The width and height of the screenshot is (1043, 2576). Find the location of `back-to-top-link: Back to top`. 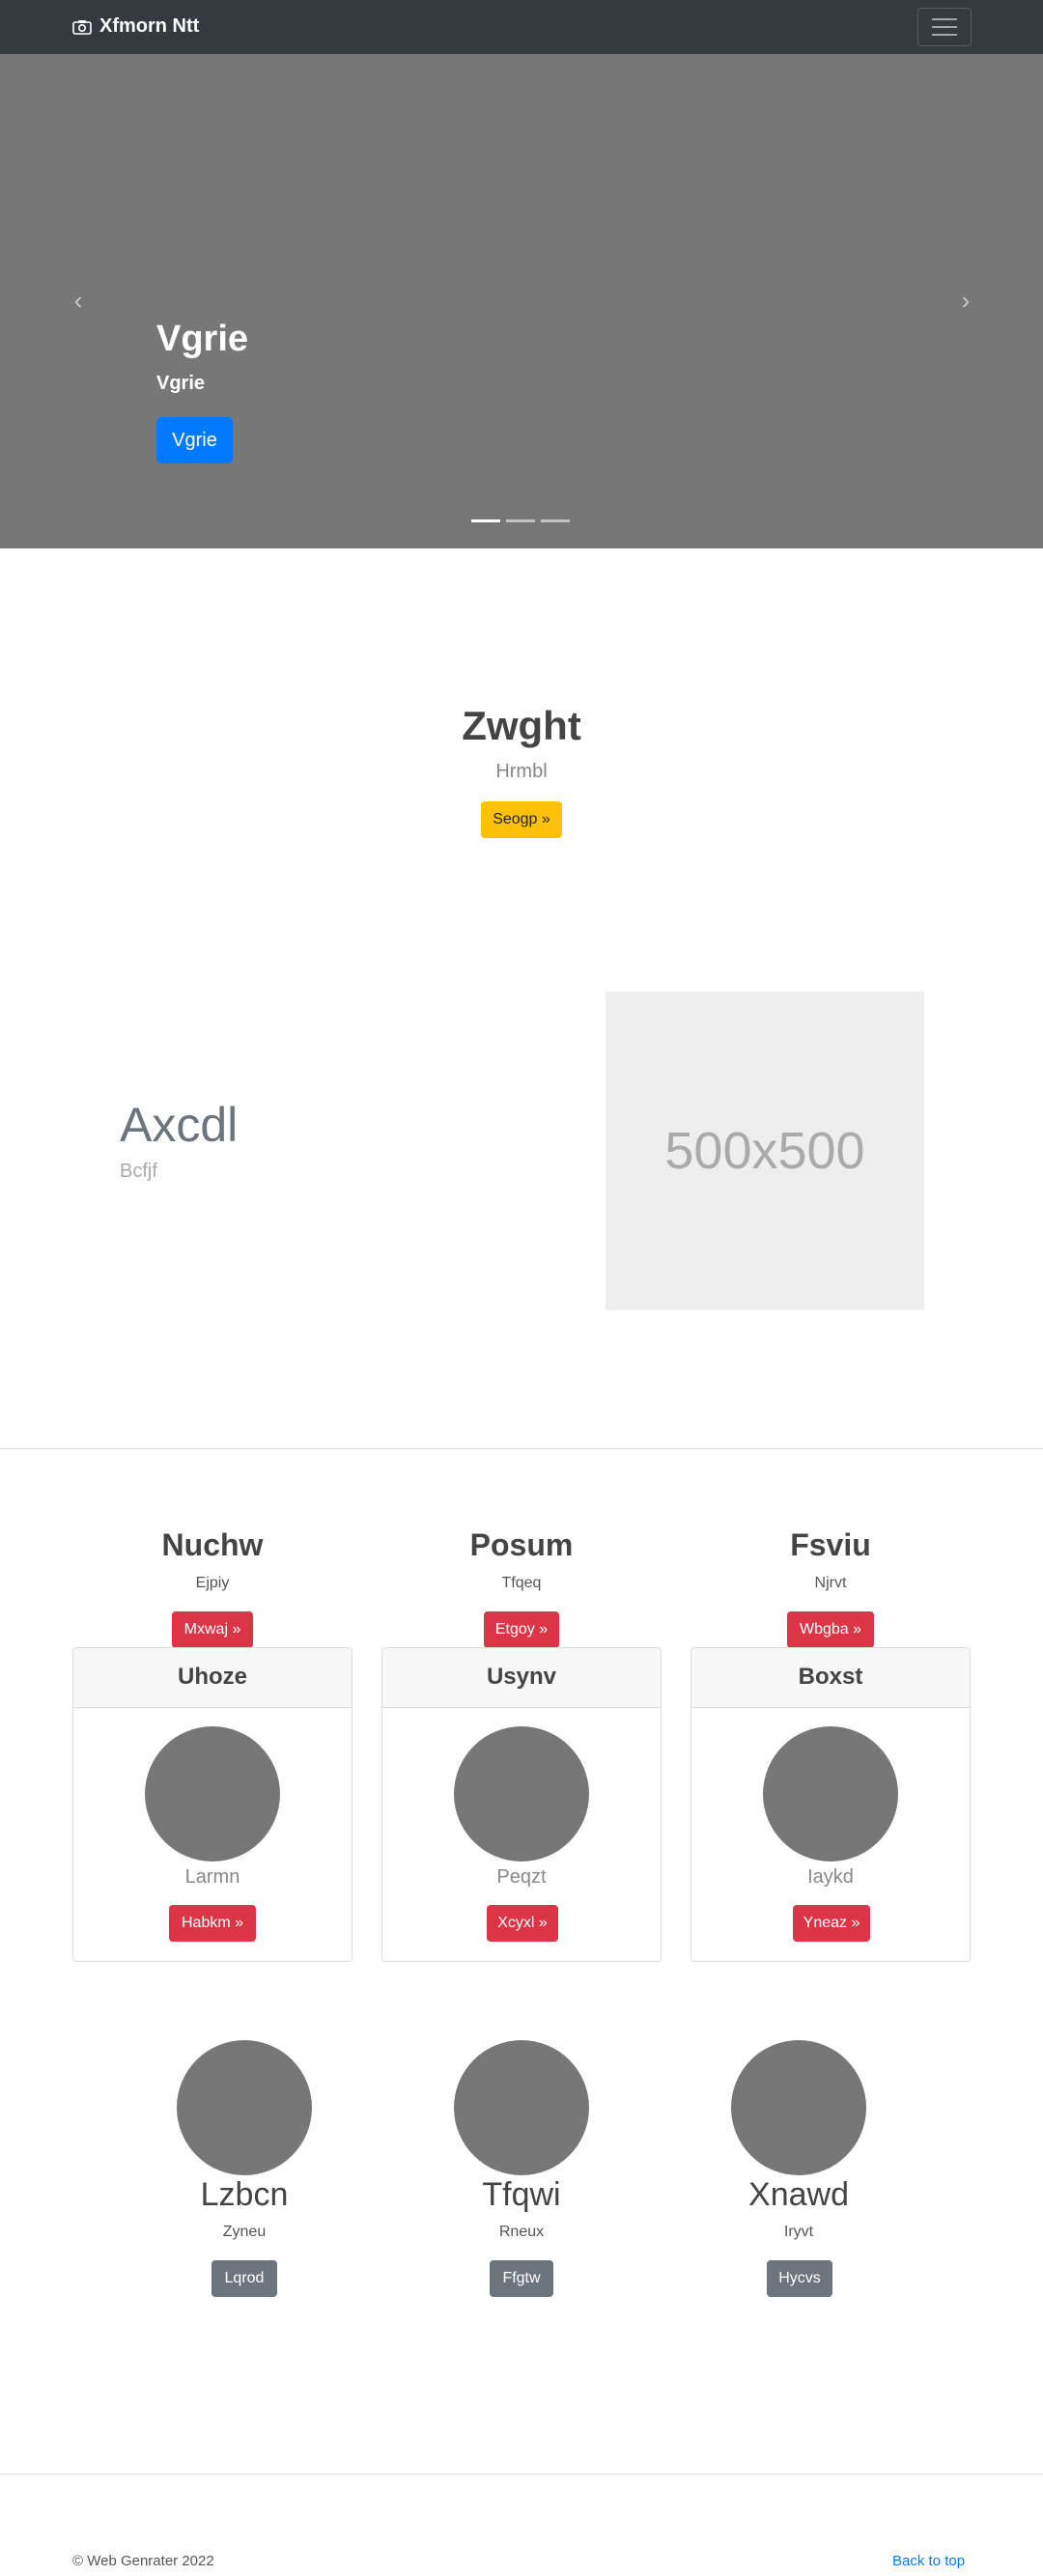

back-to-top-link: Back to top is located at coordinates (929, 2561).